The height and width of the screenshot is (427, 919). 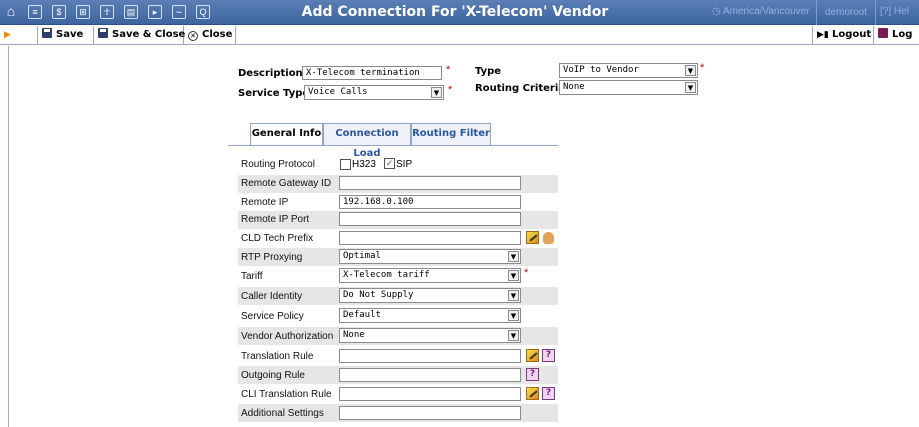 I want to click on hand-icon, so click(x=548, y=238).